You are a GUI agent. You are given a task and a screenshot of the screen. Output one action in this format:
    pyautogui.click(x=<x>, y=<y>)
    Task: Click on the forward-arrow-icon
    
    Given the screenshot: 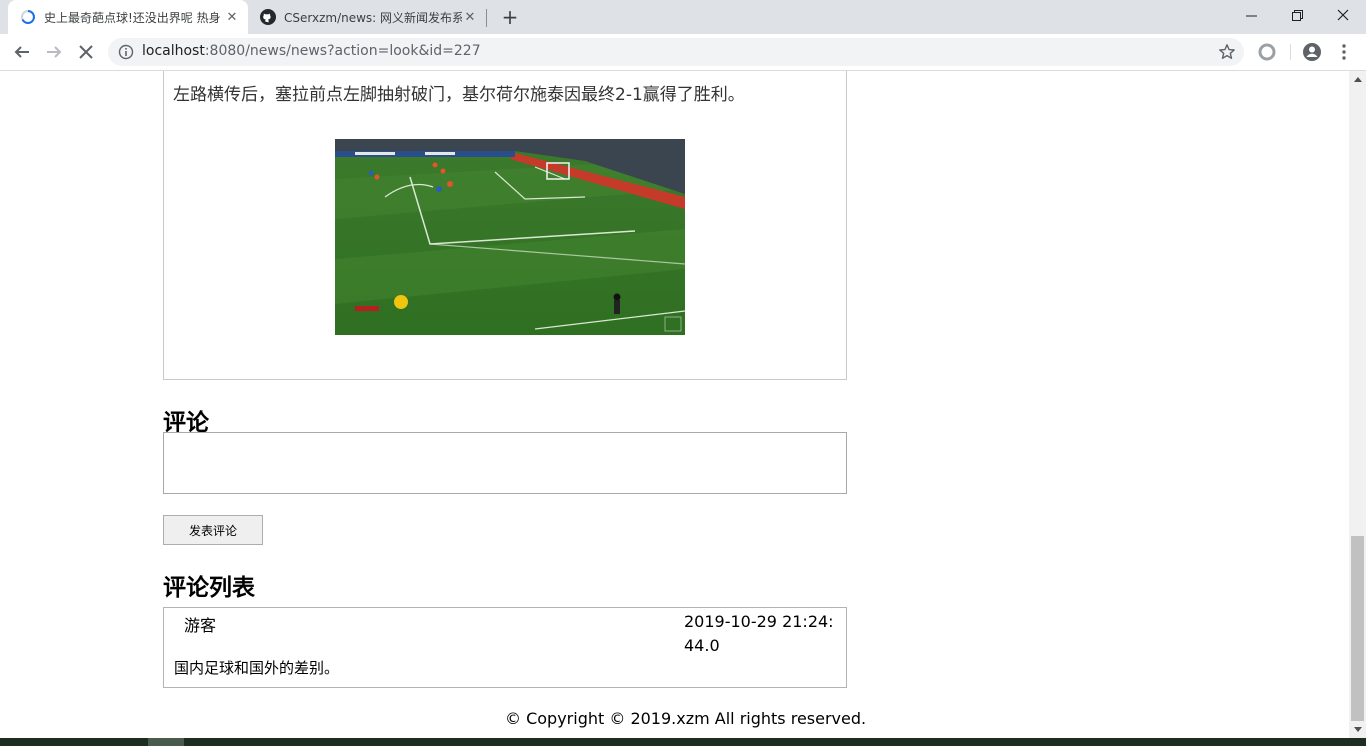 What is the action you would take?
    pyautogui.click(x=54, y=52)
    